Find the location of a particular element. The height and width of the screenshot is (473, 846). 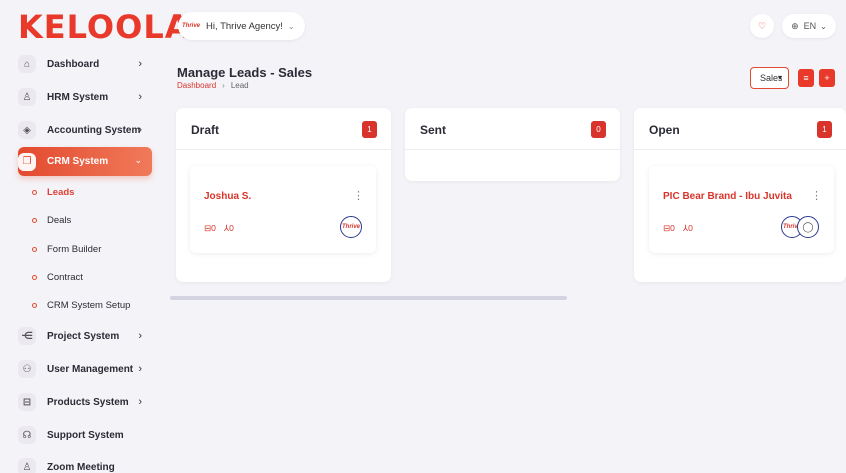

sidebar-item-products: ⊟ Products System › is located at coordinates (85, 402).